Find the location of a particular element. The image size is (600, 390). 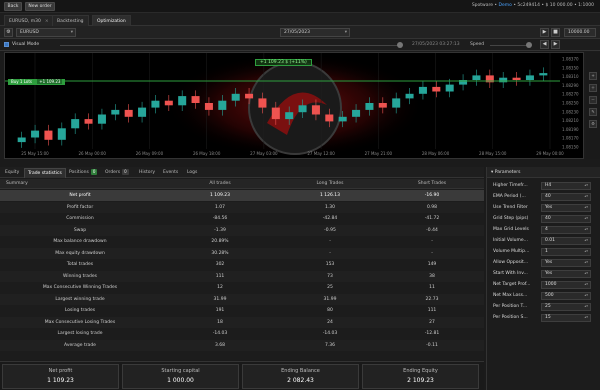

y-tick-label: 1.08310 is located at coordinates (570, 76).